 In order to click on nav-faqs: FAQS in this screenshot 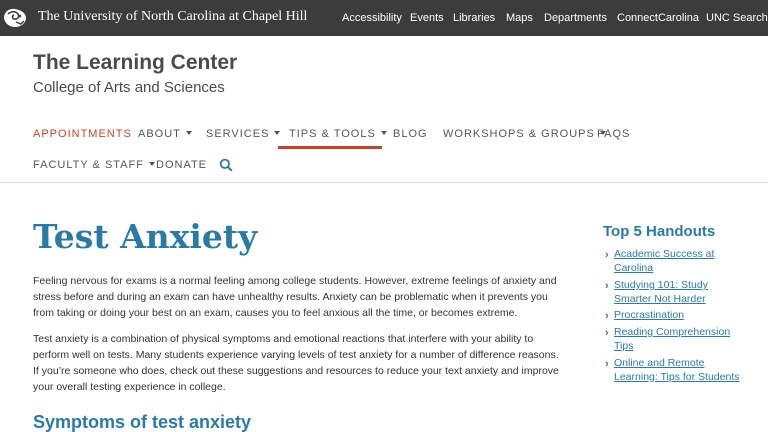, I will do `click(613, 134)`.